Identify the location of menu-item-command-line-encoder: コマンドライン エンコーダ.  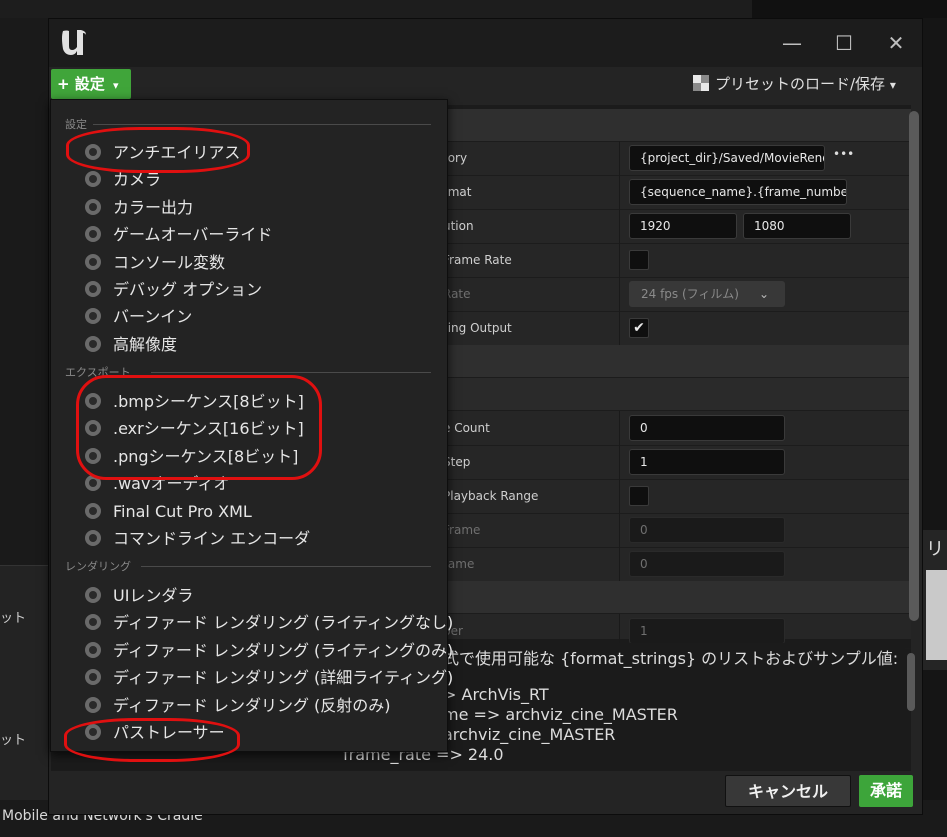
(248, 538).